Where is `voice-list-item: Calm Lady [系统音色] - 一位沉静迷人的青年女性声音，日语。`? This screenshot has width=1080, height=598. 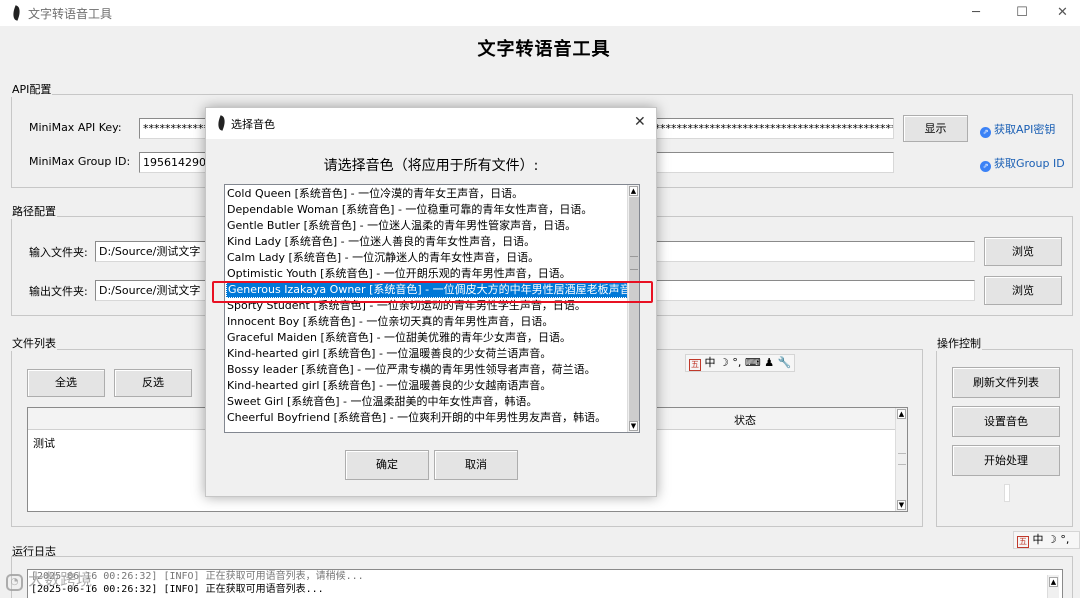
voice-list-item: Calm Lady [系统音色] - 一位沉静迷人的青年女性声音，日语。 is located at coordinates (427, 258).